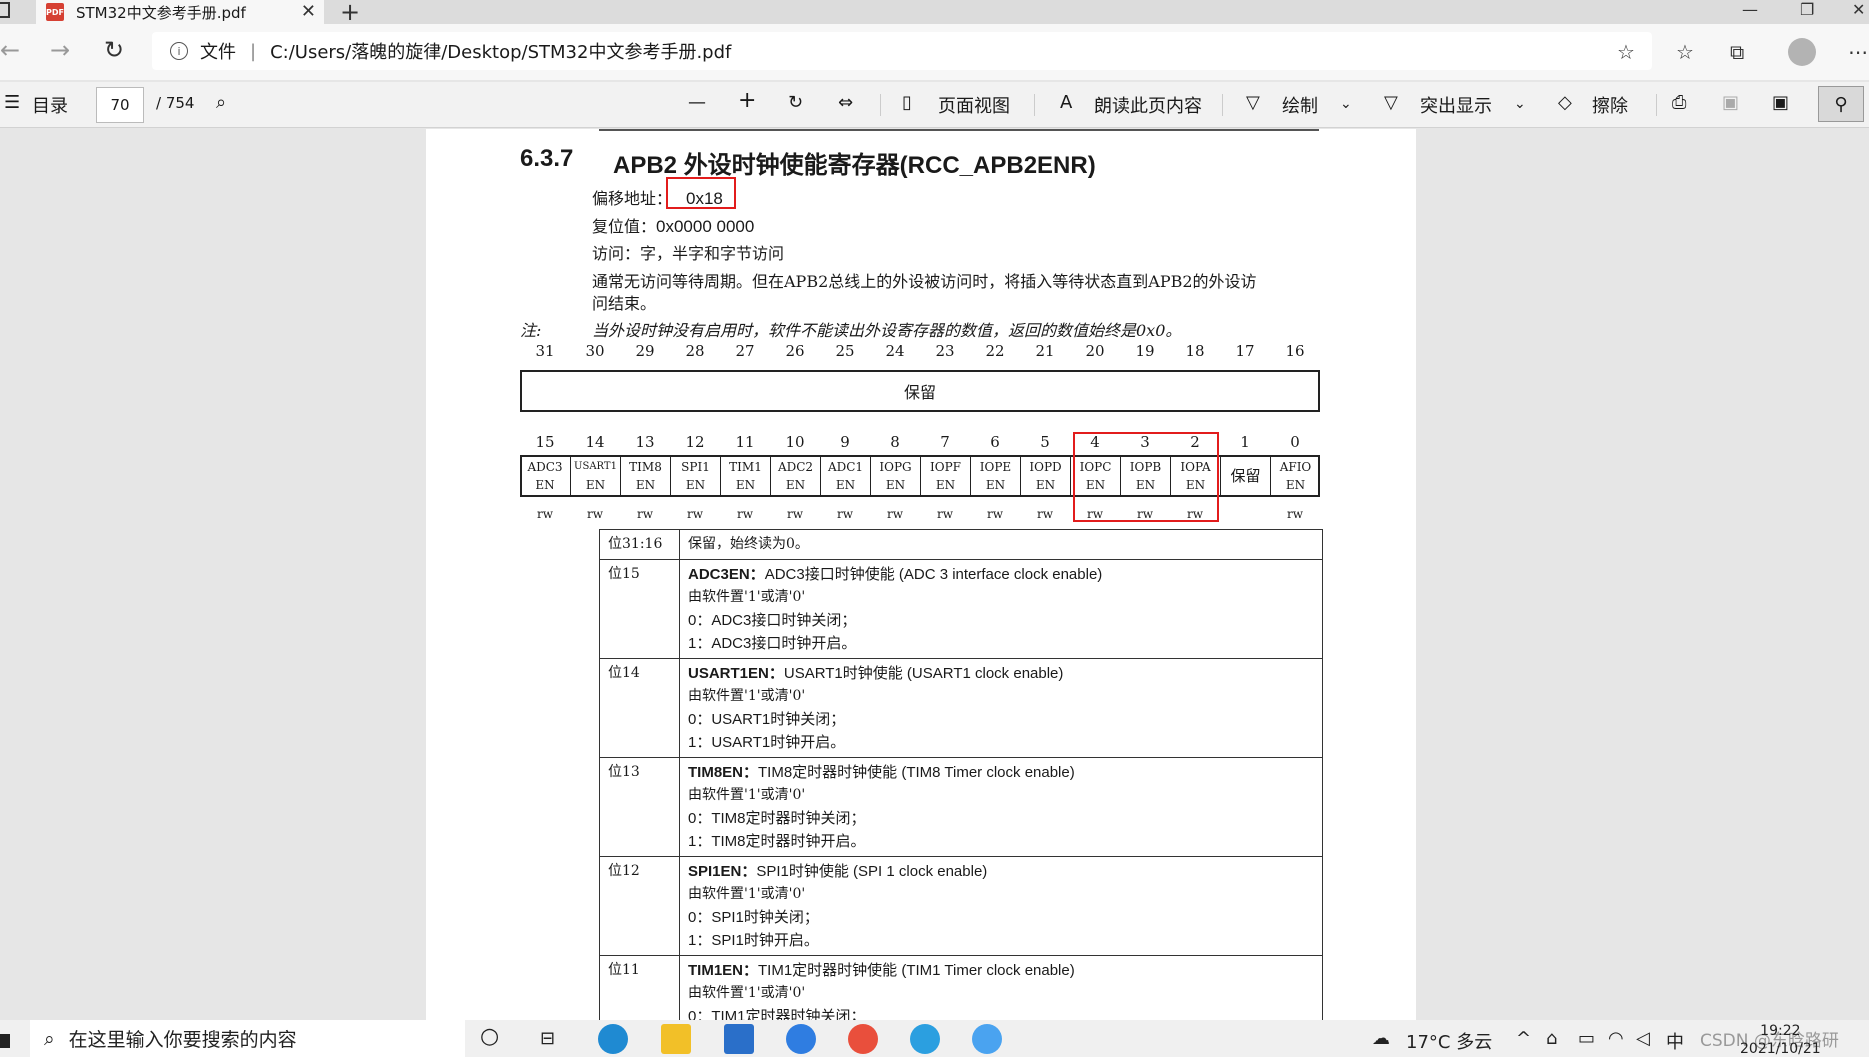 The image size is (1869, 1057). Describe the element at coordinates (695, 351) in the screenshot. I see `bit-number: 28` at that location.